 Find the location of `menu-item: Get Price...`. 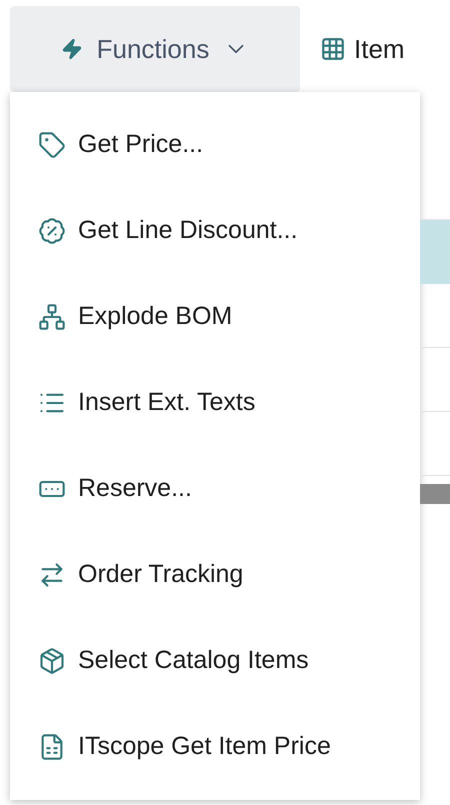

menu-item: Get Price... is located at coordinates (215, 145).